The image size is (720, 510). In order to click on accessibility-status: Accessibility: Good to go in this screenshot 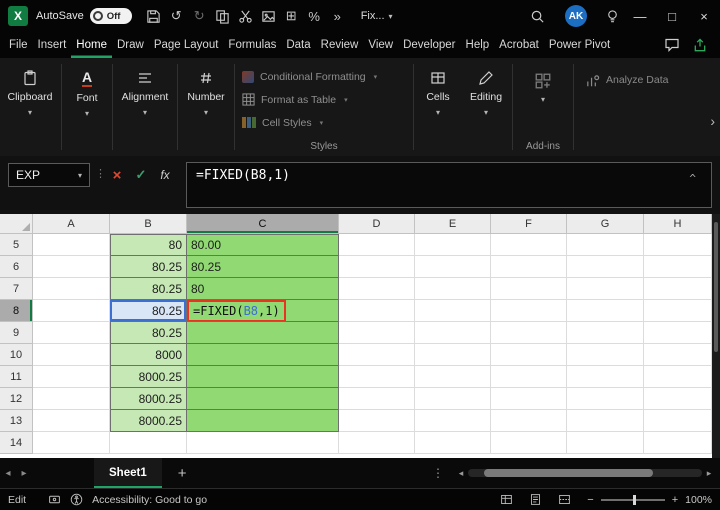, I will do `click(149, 500)`.